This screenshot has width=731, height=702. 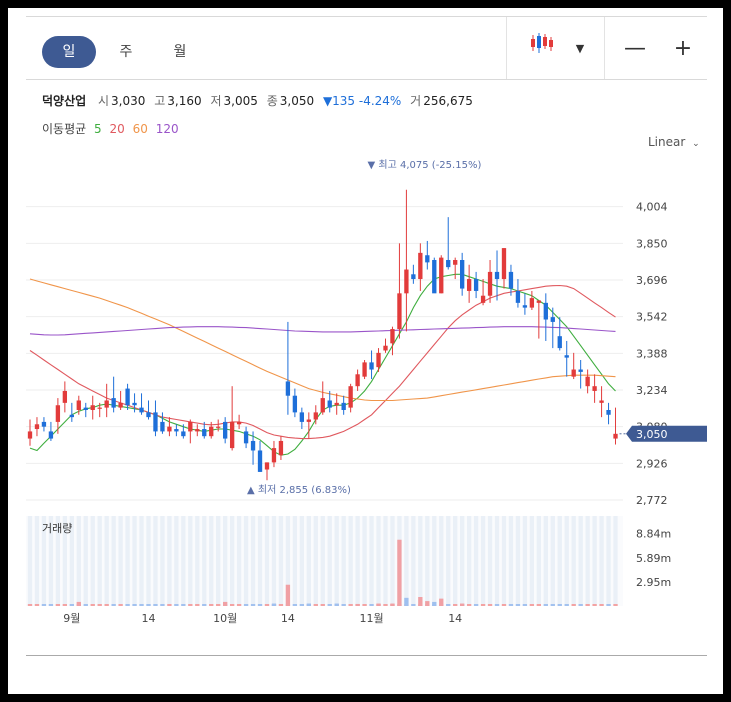 What do you see at coordinates (653, 582) in the screenshot?
I see `volume-y-tick-label: 2.95m` at bounding box center [653, 582].